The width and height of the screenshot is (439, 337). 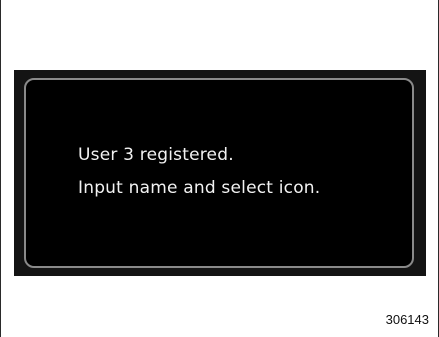 I want to click on message-line-registered: User 3 registered., so click(x=156, y=155).